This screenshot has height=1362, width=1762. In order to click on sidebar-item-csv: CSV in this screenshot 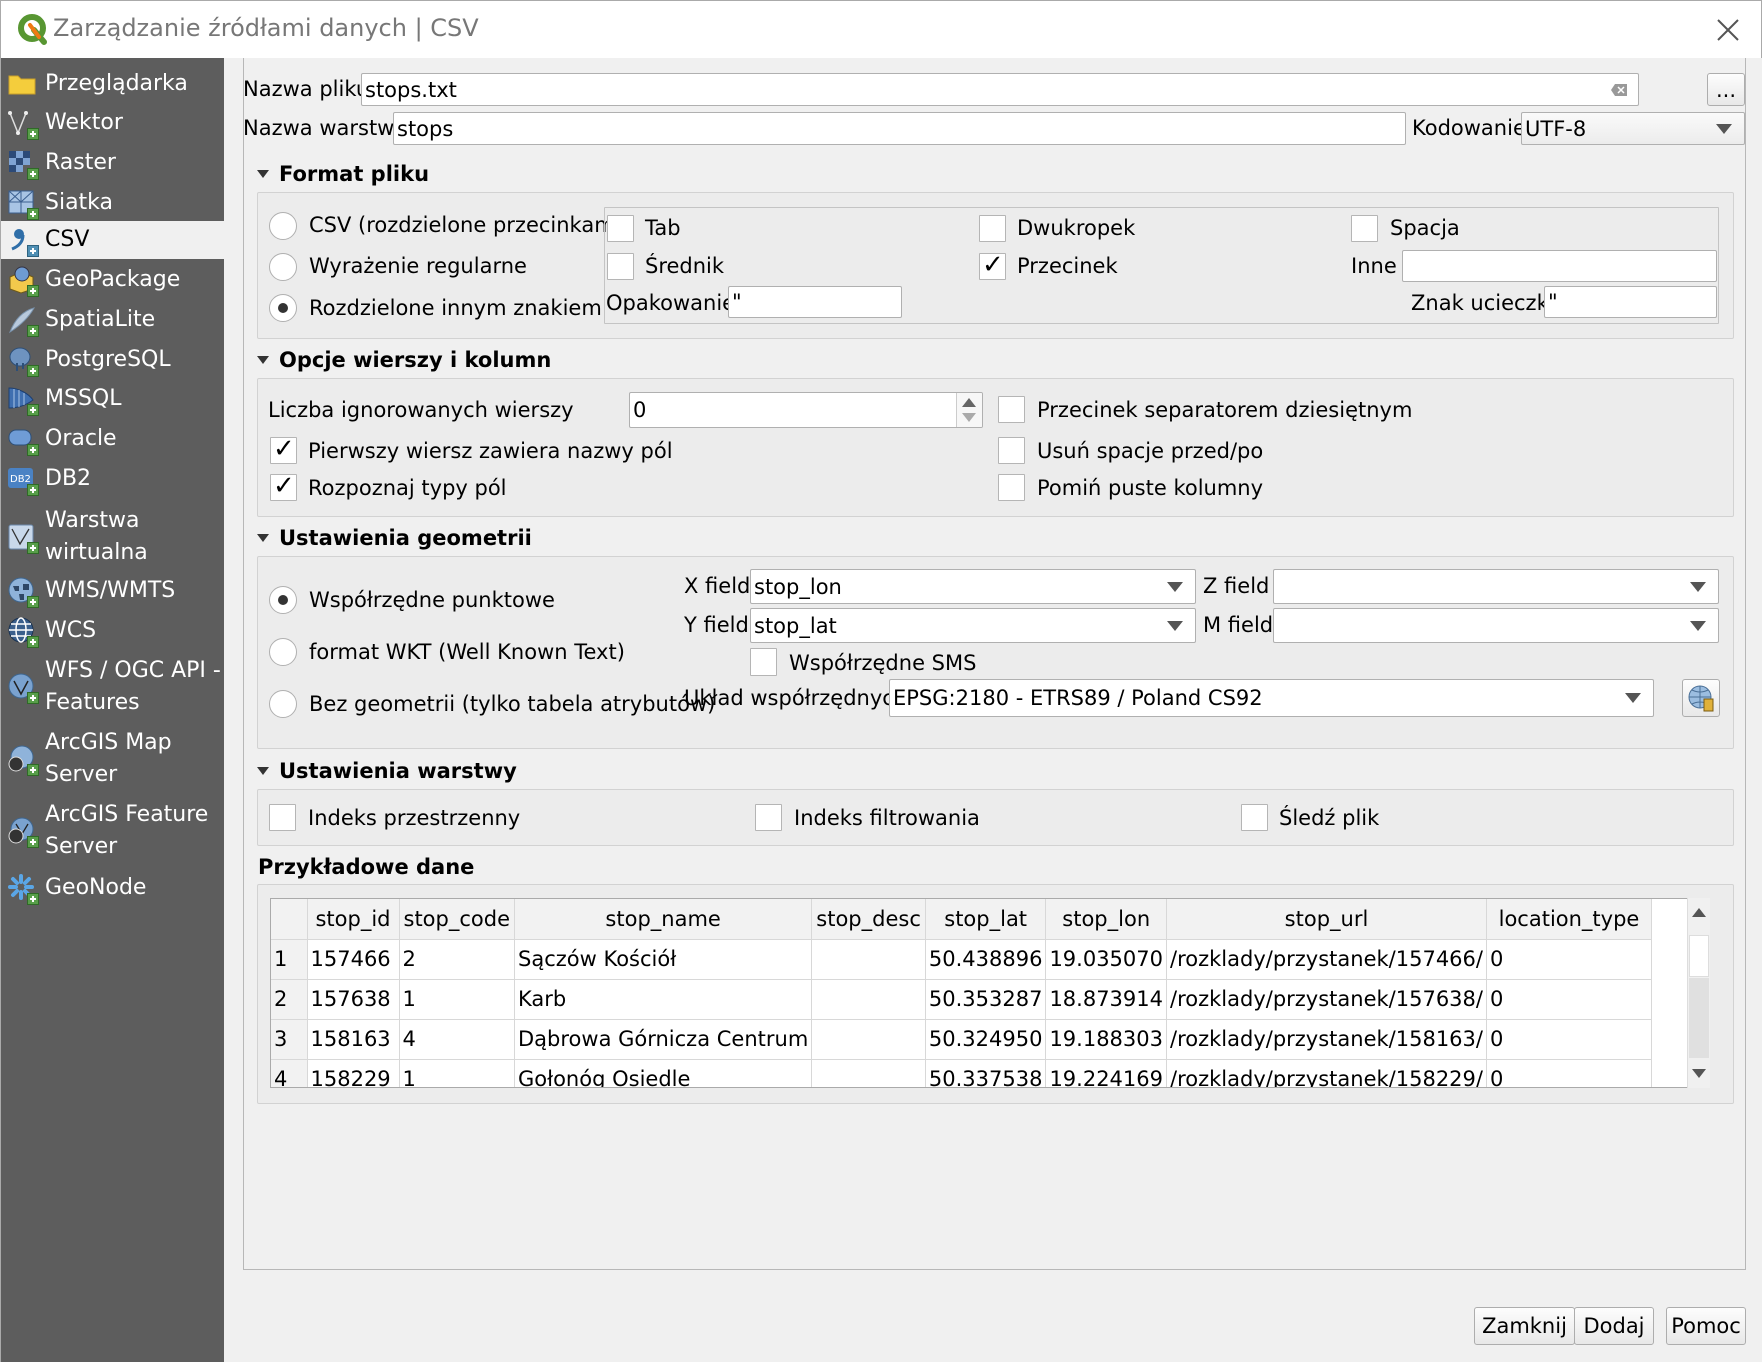, I will do `click(113, 240)`.